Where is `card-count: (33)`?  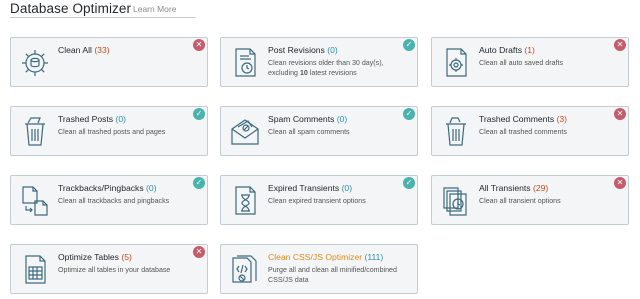
card-count: (33) is located at coordinates (102, 50).